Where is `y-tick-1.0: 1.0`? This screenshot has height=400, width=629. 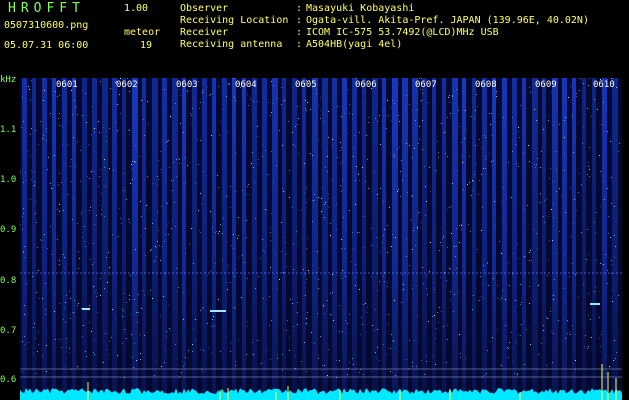
y-tick-1.0: 1.0 is located at coordinates (8, 180).